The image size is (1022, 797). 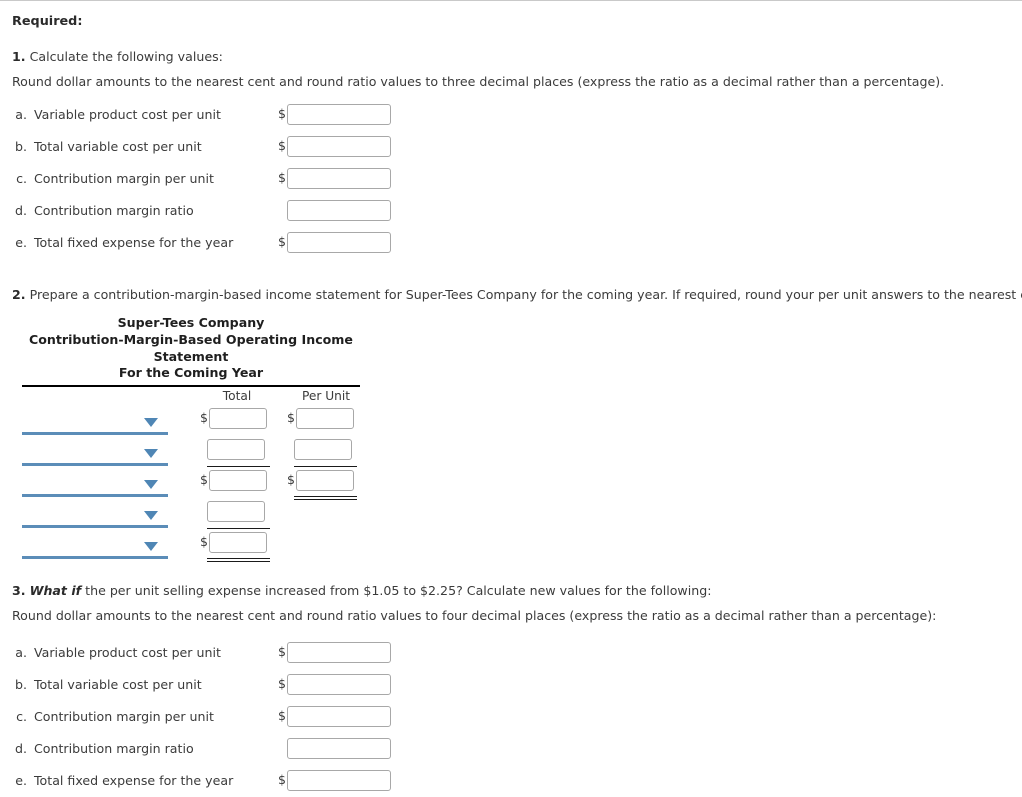 I want to click on statement-total-cell-3: $, so click(x=233, y=481).